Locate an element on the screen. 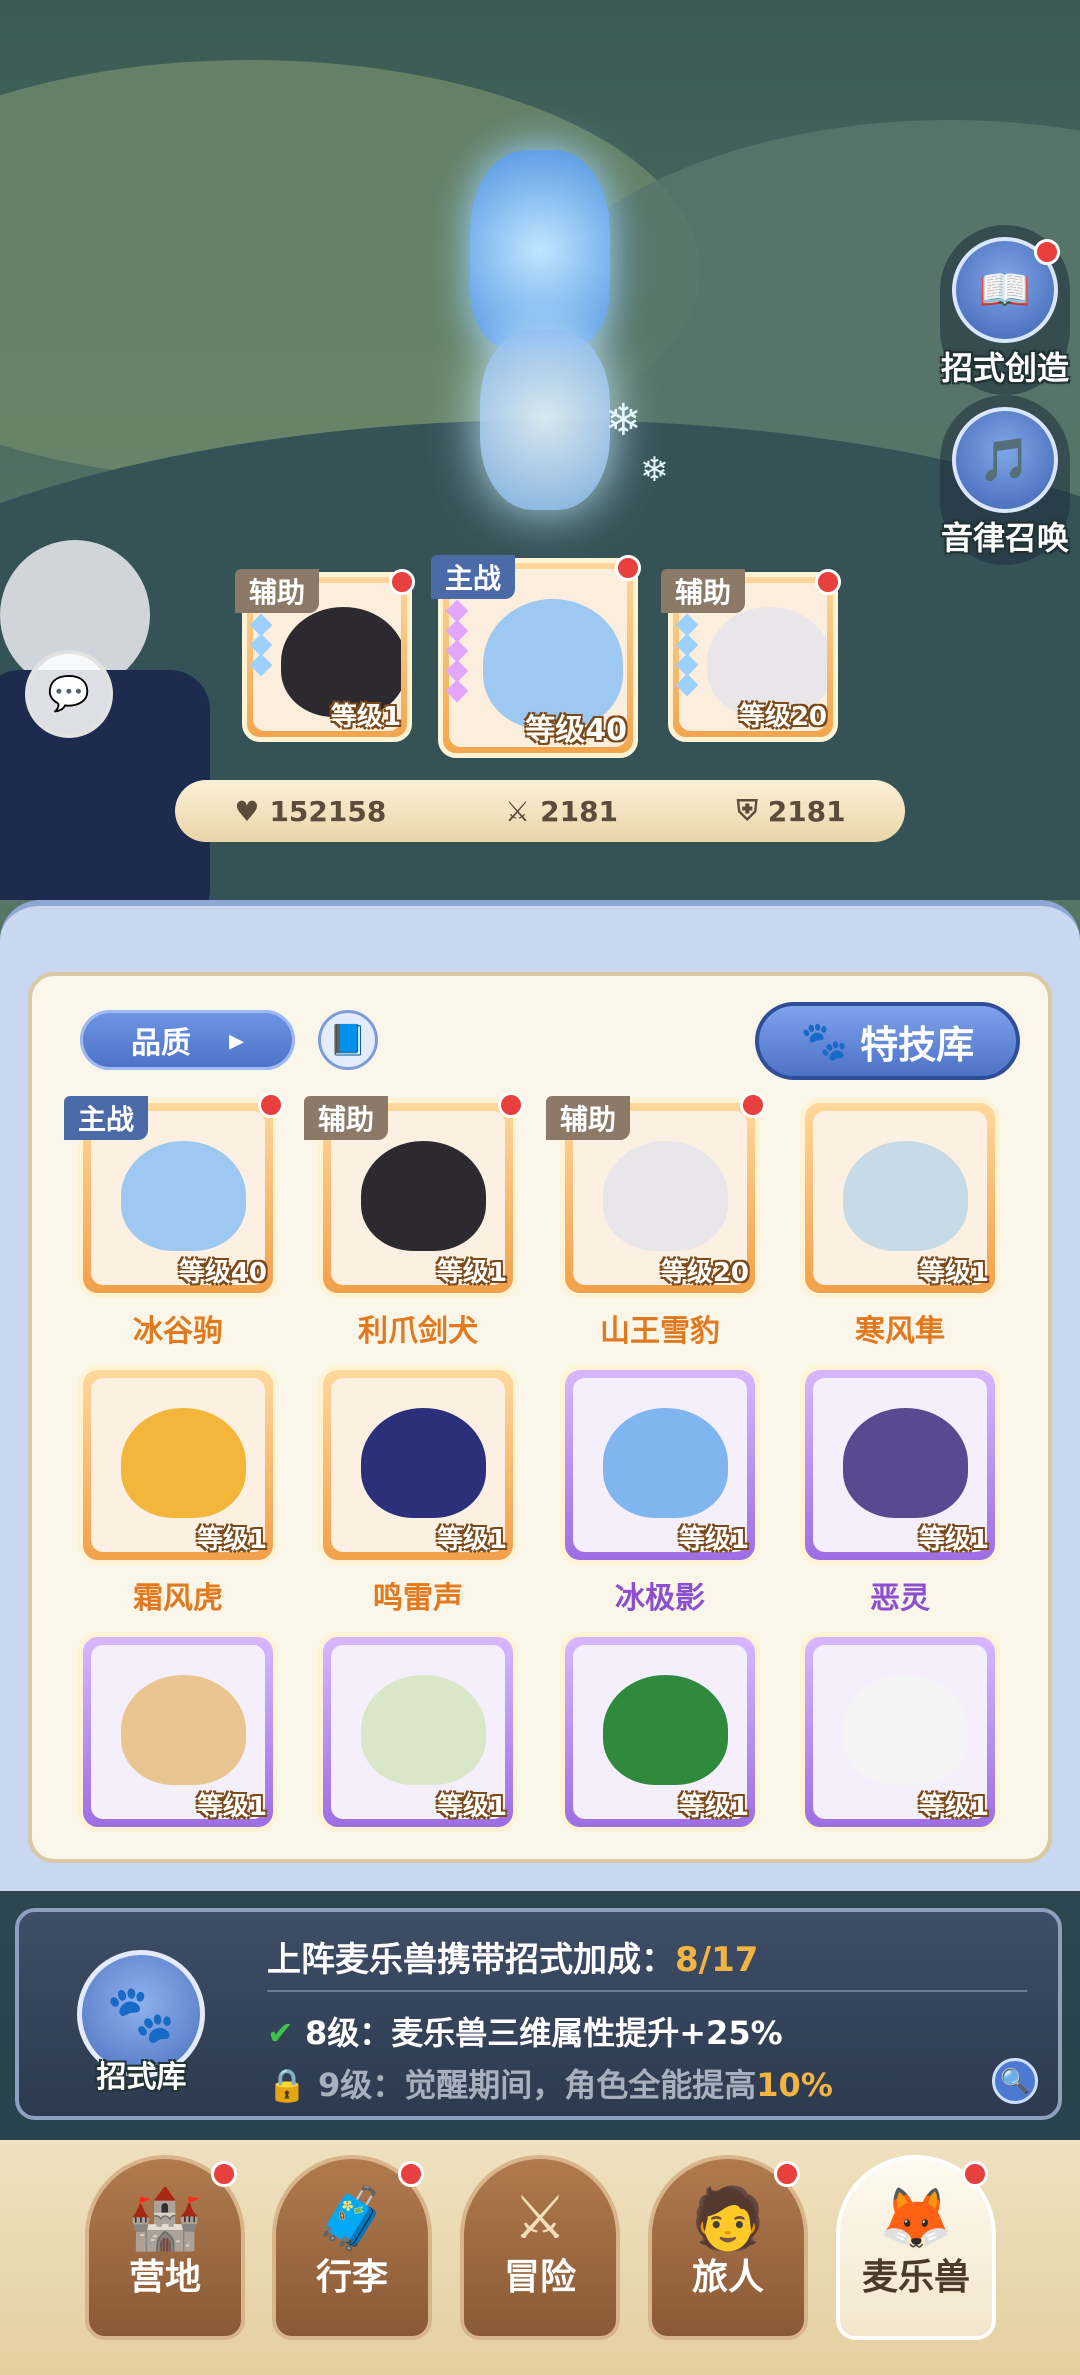 Image resolution: width=1080 pixels, height=2375 pixels. team-stats-bar: ♥ 152158 ⚔ 2181 ⛨ 2181 is located at coordinates (540, 811).